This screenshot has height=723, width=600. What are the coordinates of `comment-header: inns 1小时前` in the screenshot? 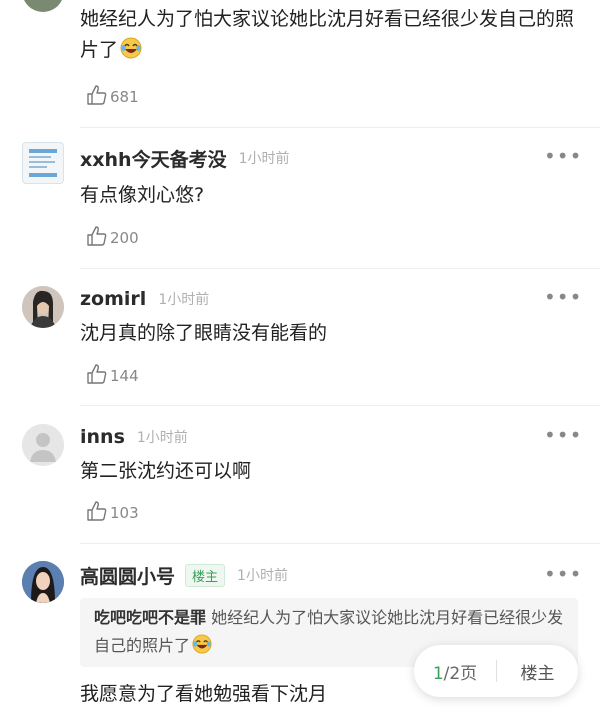 It's located at (134, 437).